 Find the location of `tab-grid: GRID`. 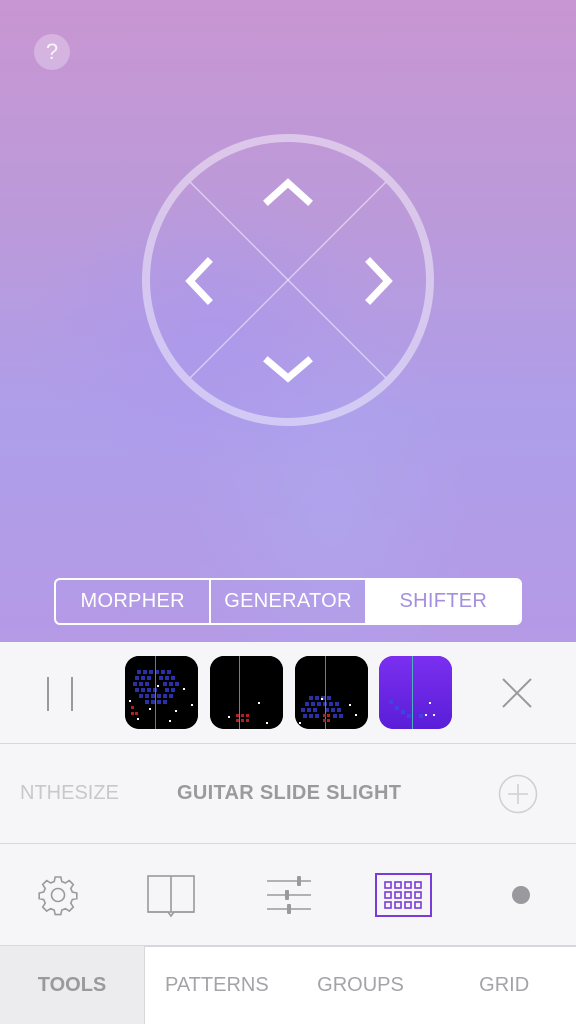

tab-grid: GRID is located at coordinates (504, 985).